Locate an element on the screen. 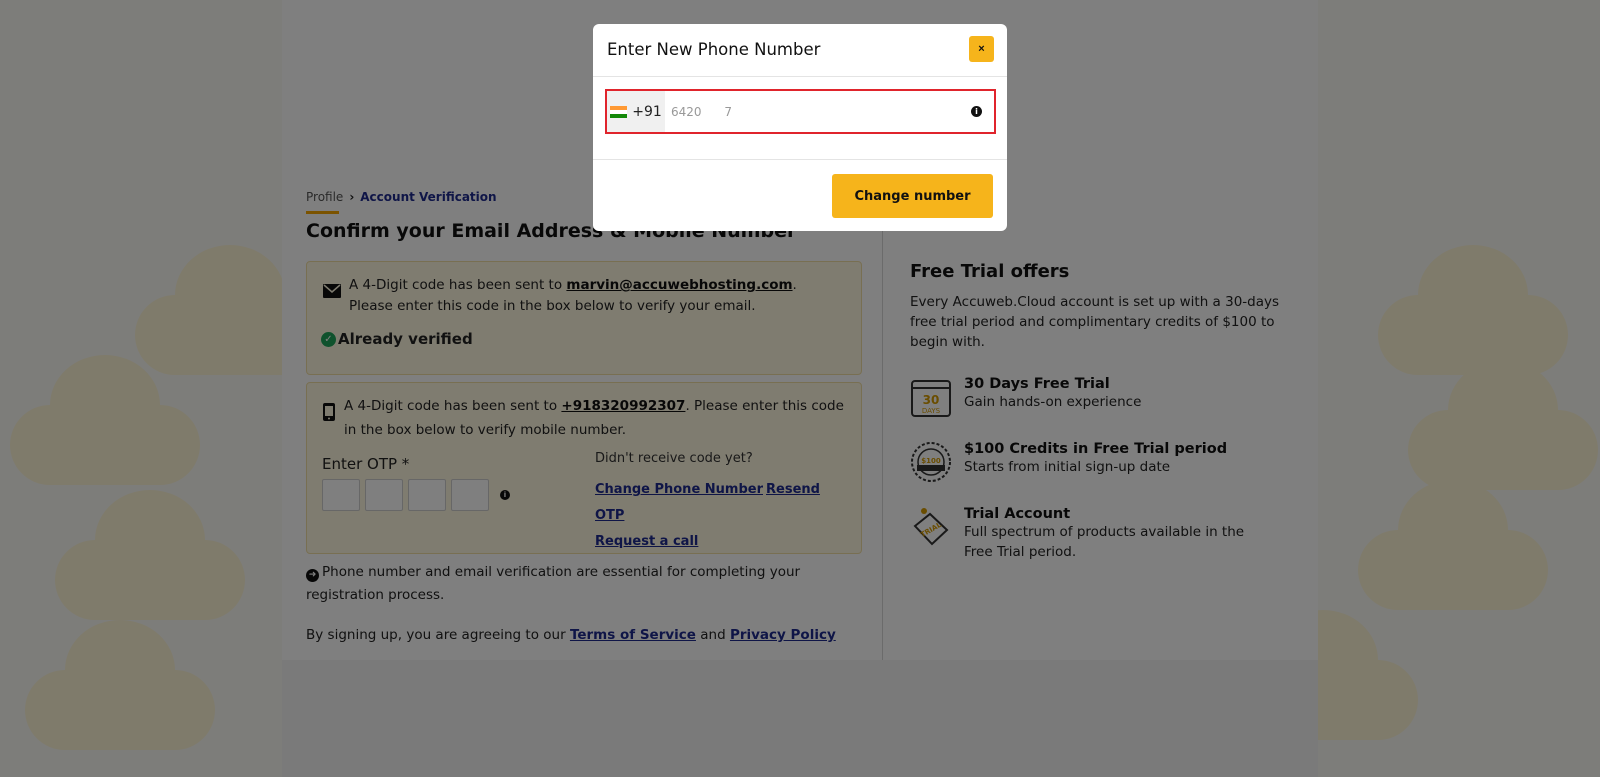 The height and width of the screenshot is (777, 1600). phone-input is located at coordinates (829, 111).